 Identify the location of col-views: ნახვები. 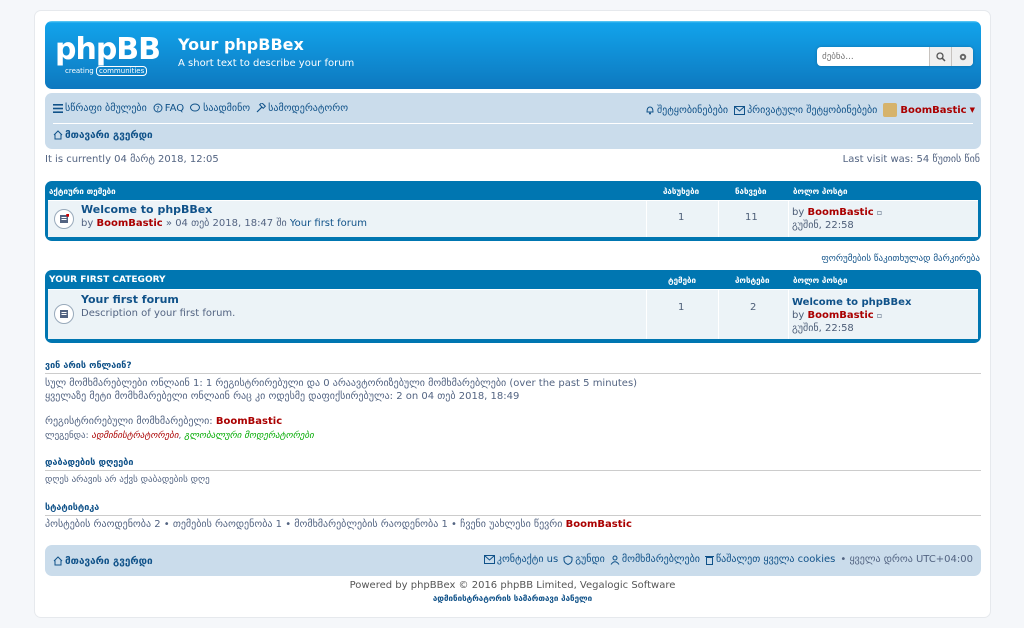
(751, 191).